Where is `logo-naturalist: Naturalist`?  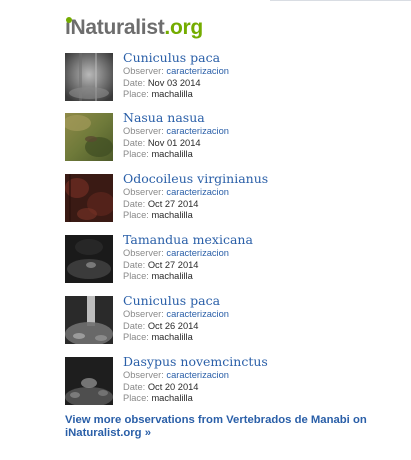
logo-naturalist: Naturalist is located at coordinates (117, 27).